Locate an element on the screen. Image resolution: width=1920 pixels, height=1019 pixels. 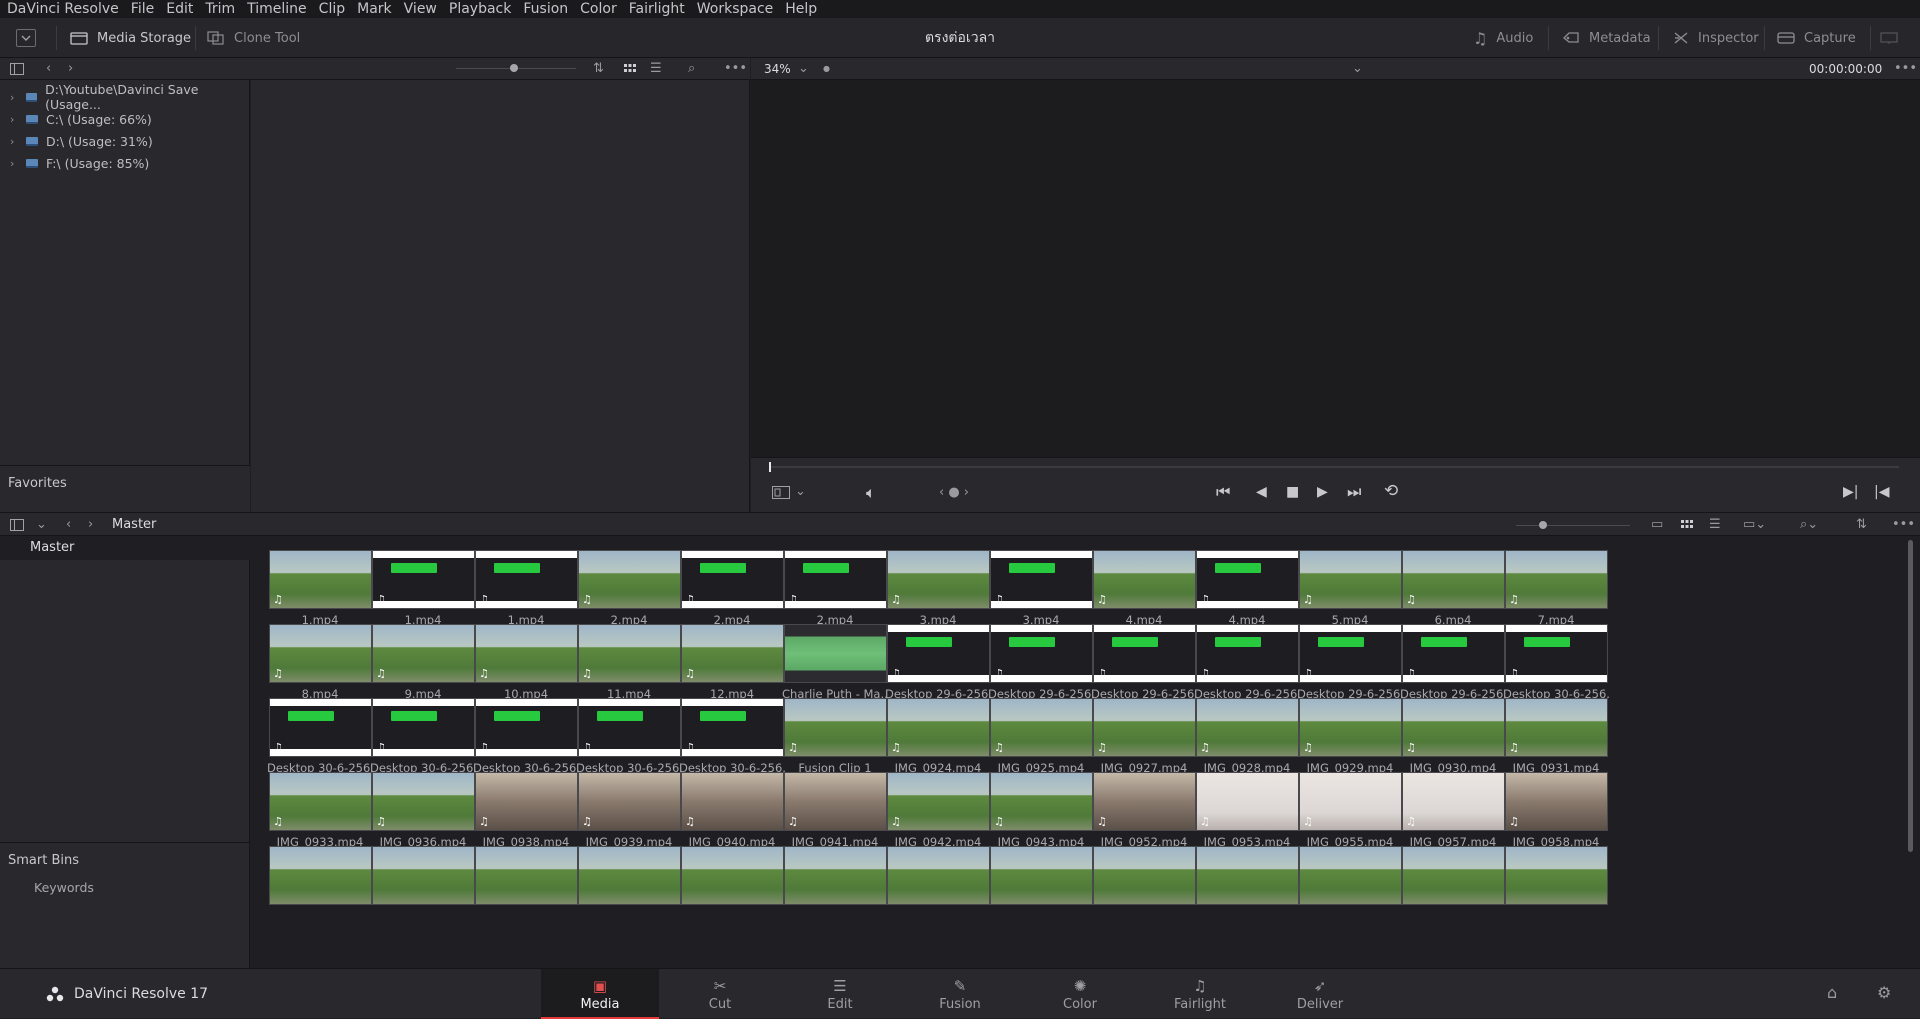
viewer-options-icon: ••• is located at coordinates (1905, 69).